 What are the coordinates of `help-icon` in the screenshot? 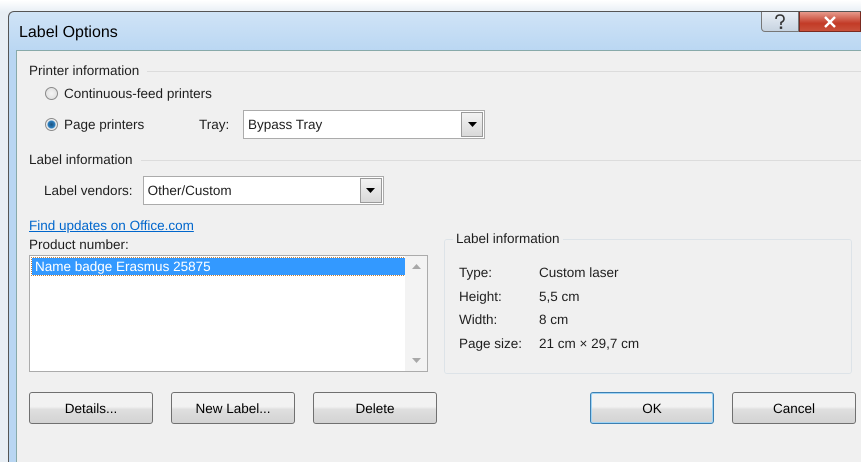 It's located at (780, 22).